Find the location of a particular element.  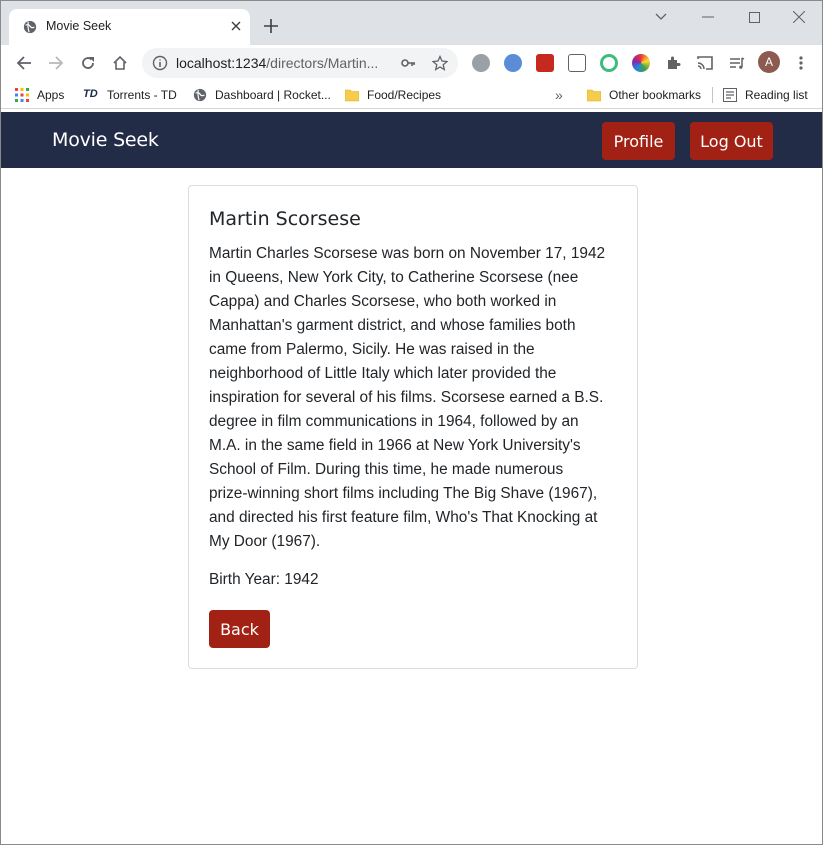

media-queue-icon is located at coordinates (737, 63).